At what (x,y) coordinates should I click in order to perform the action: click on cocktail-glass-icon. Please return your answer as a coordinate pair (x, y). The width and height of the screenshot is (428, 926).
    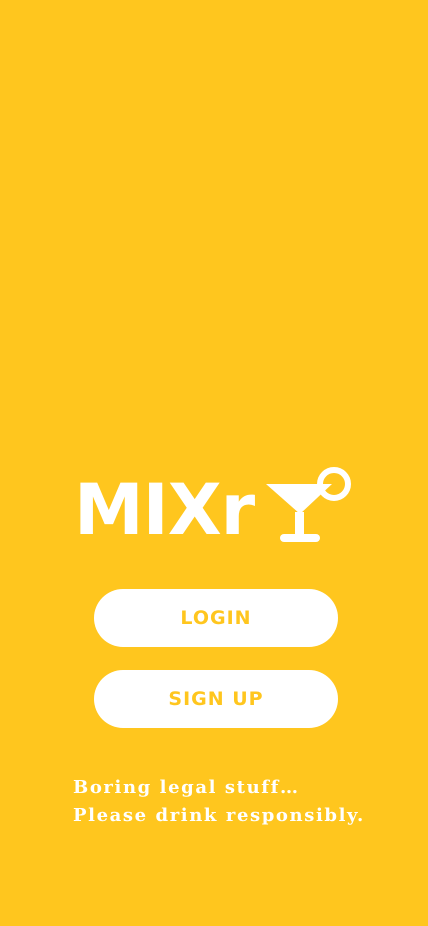
    Looking at the image, I should click on (308, 504).